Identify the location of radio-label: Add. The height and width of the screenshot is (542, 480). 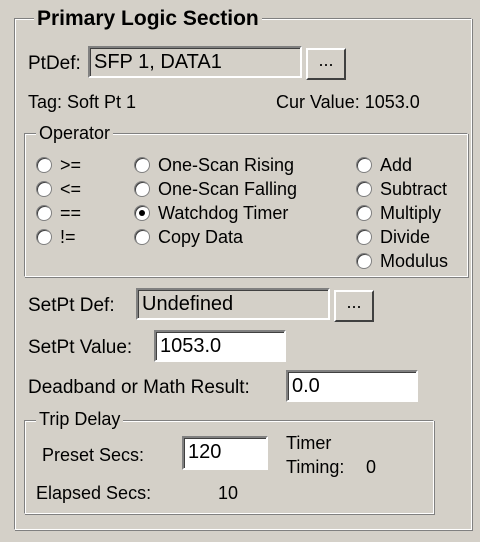
(396, 165).